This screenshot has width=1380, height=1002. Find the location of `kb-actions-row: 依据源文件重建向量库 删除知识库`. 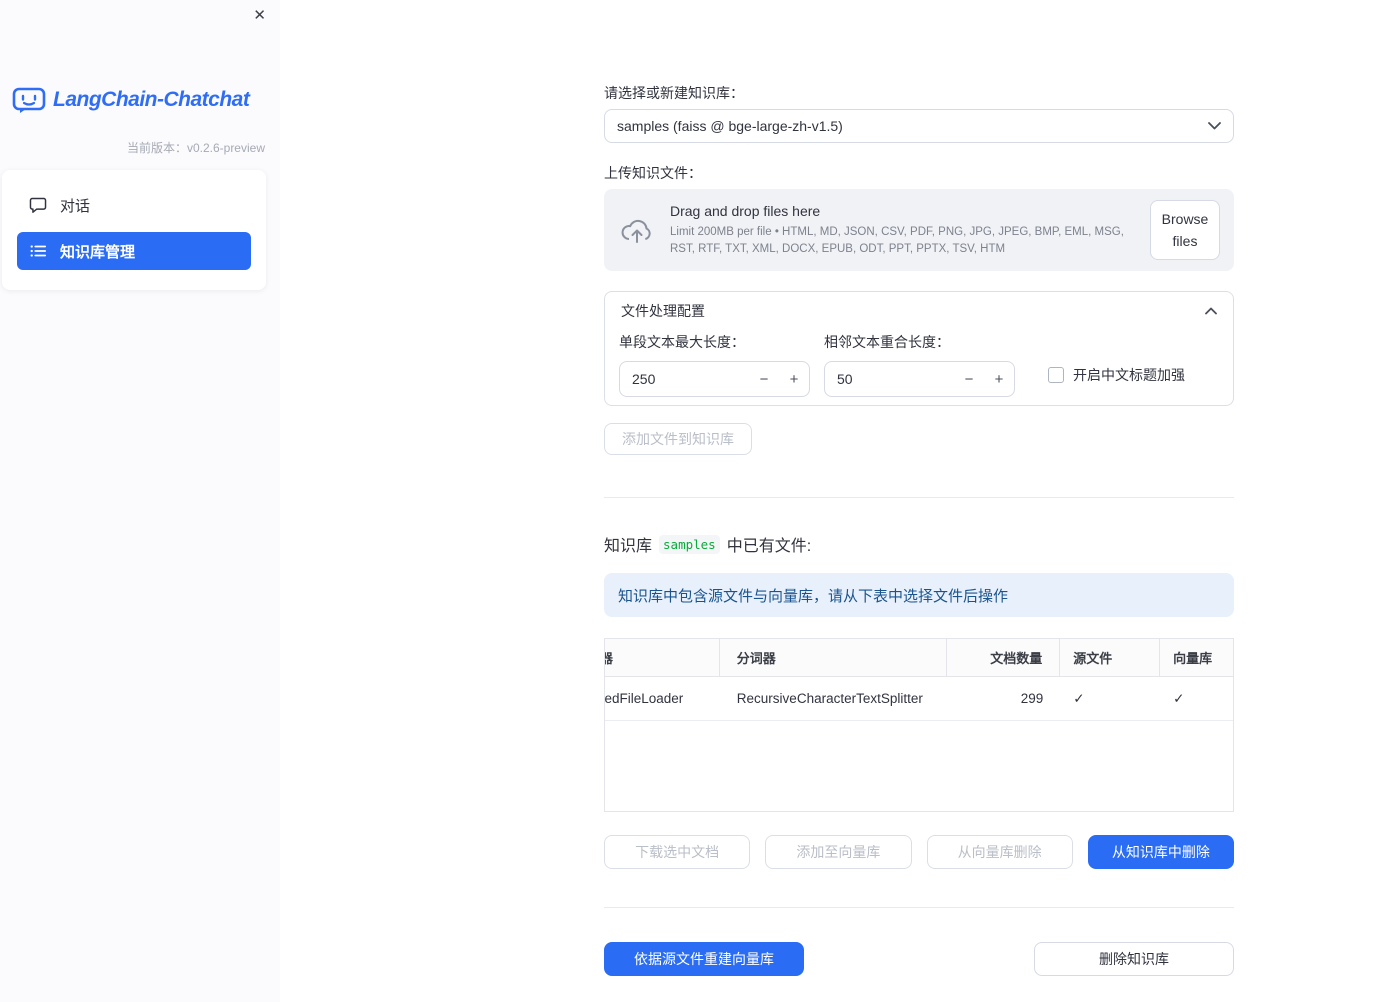

kb-actions-row: 依据源文件重建向量库 删除知识库 is located at coordinates (919, 959).